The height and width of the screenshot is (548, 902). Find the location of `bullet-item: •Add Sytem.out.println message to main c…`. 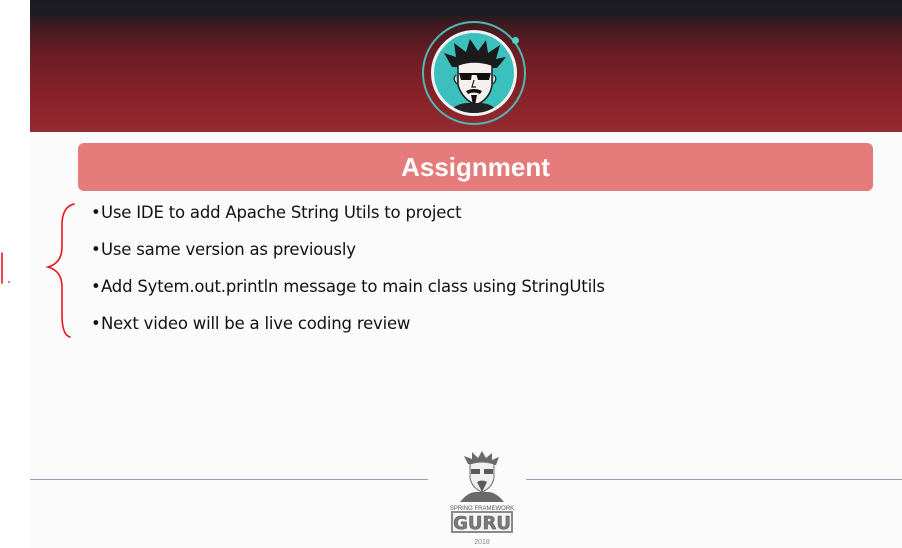

bullet-item: •Add Sytem.out.println message to main c… is located at coordinates (348, 293).